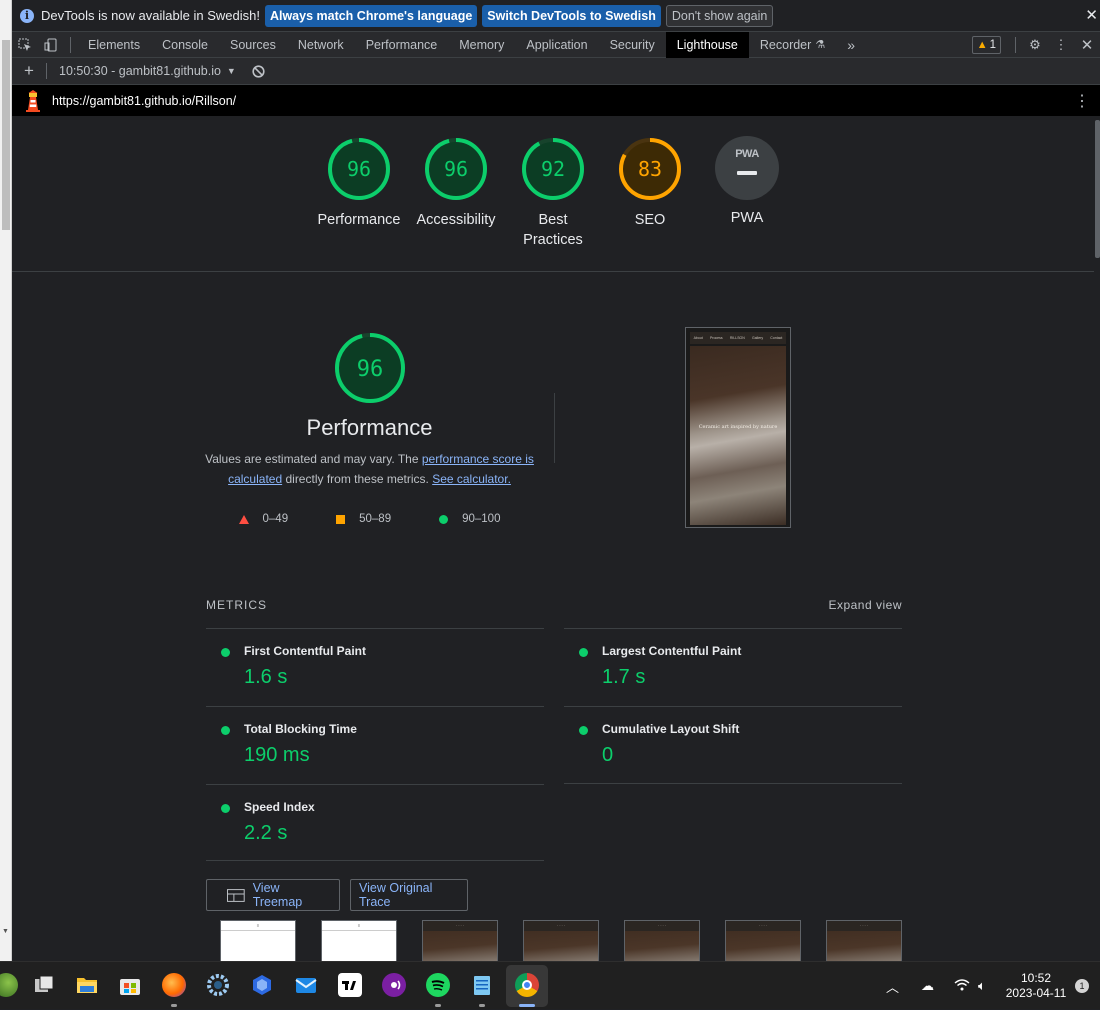  Describe the element at coordinates (130, 985) in the screenshot. I see `microsoft-store-icon` at that location.